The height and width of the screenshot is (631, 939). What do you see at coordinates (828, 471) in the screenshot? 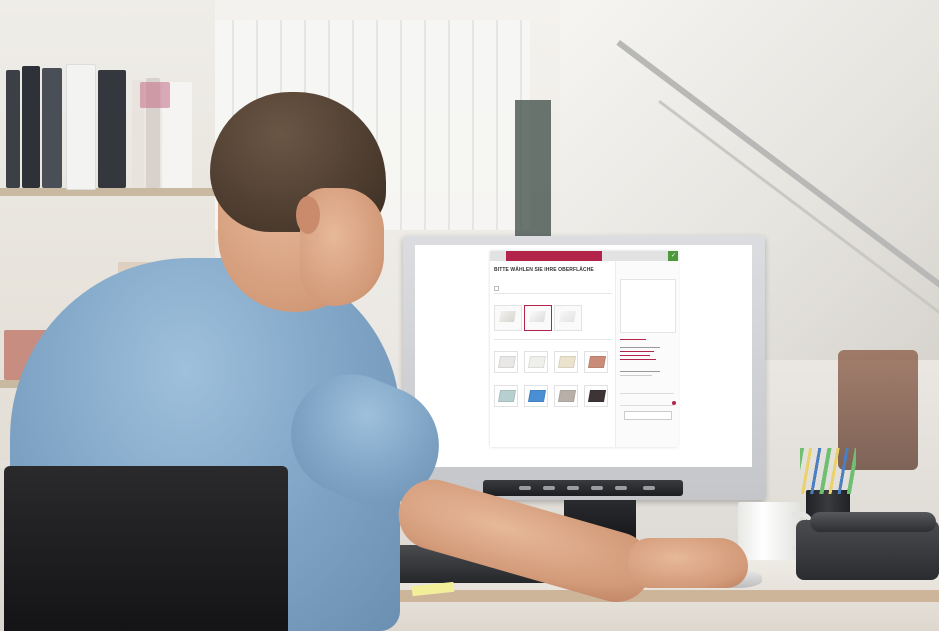
I see `pens` at bounding box center [828, 471].